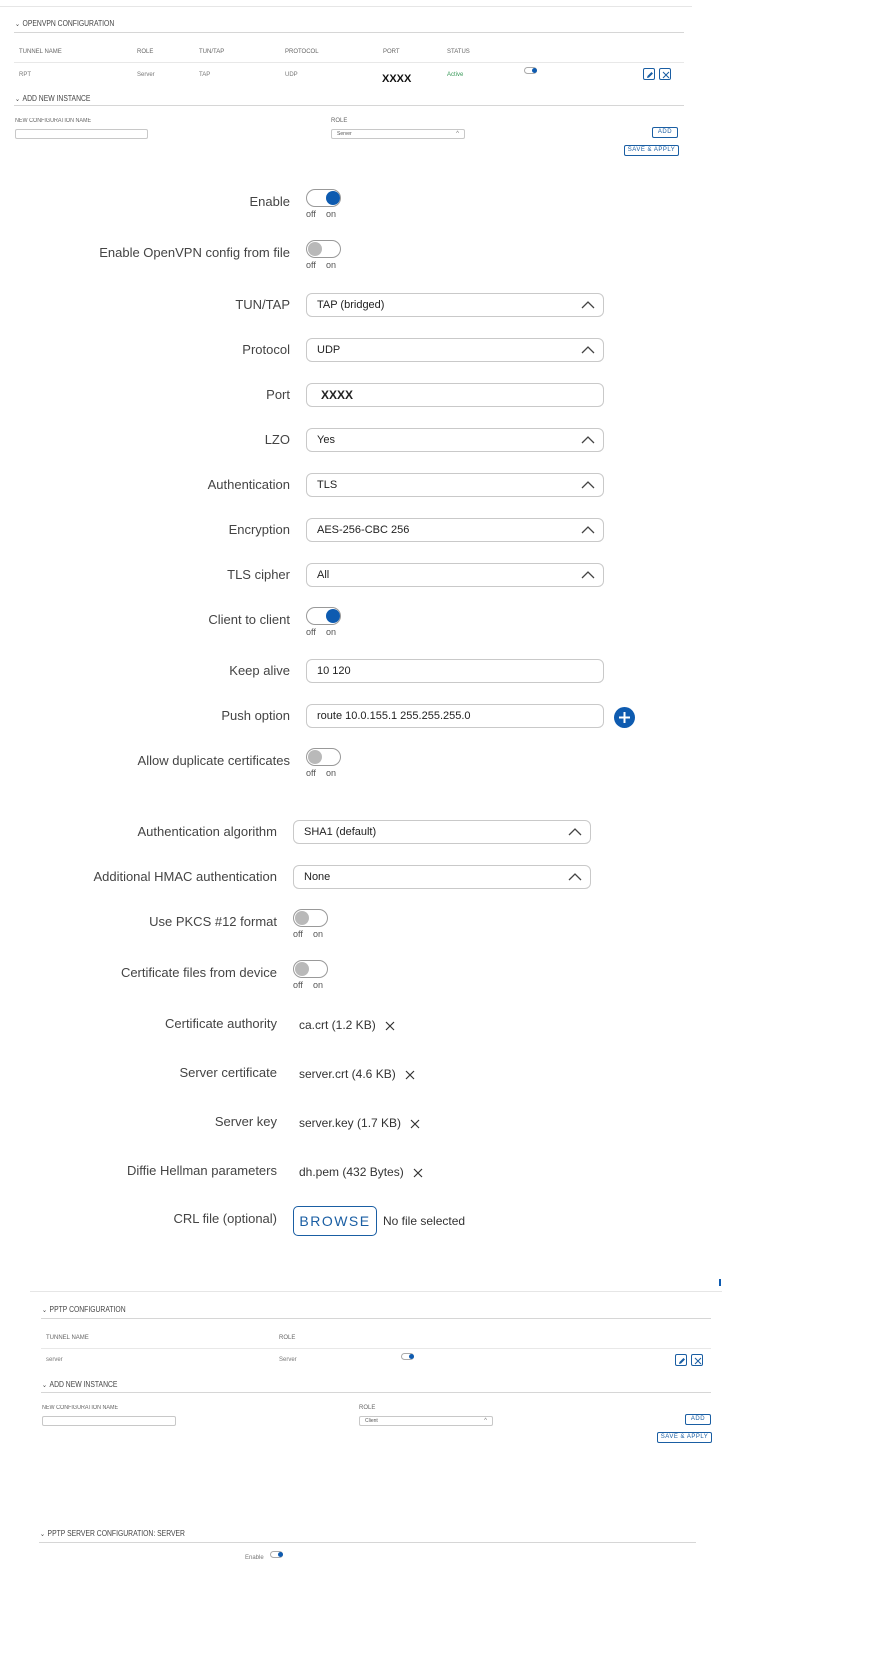  Describe the element at coordinates (455, 305) in the screenshot. I see `tuntap-select: TAP (bridged)` at that location.